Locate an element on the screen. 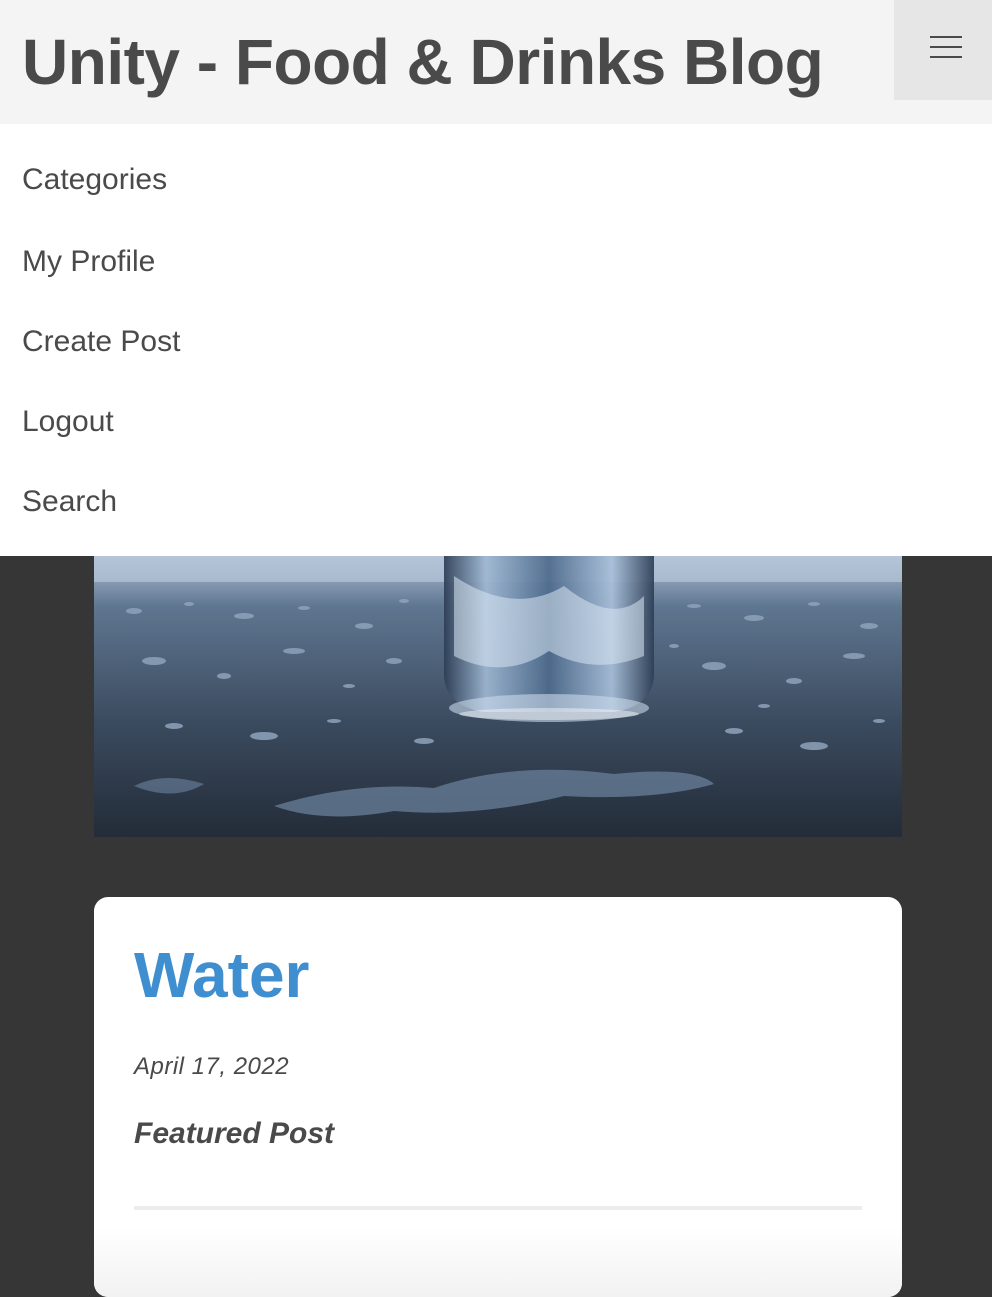  nav-item-logout: Logout is located at coordinates (496, 422).